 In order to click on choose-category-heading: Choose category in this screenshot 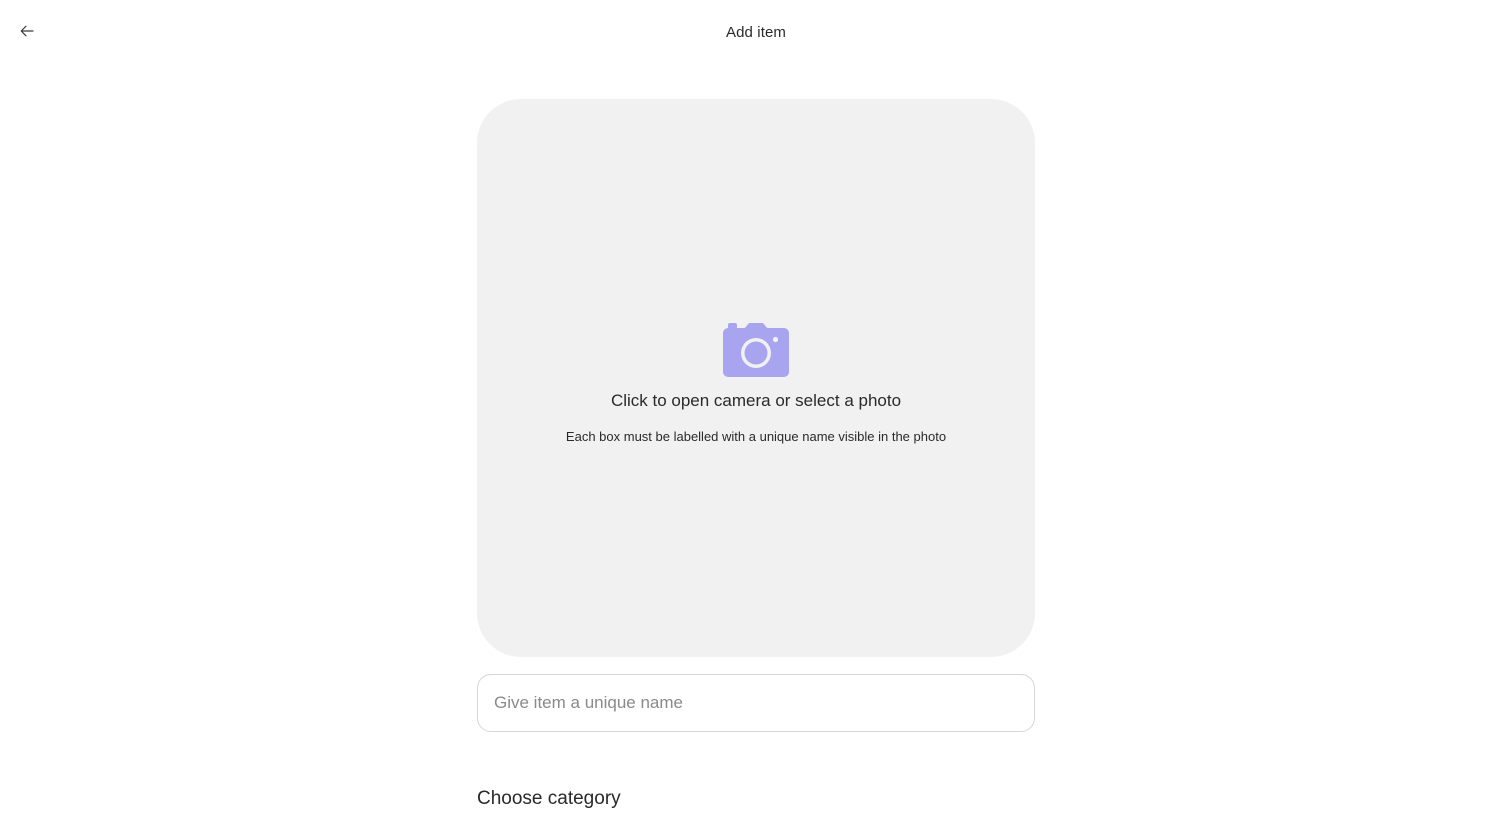, I will do `click(549, 798)`.